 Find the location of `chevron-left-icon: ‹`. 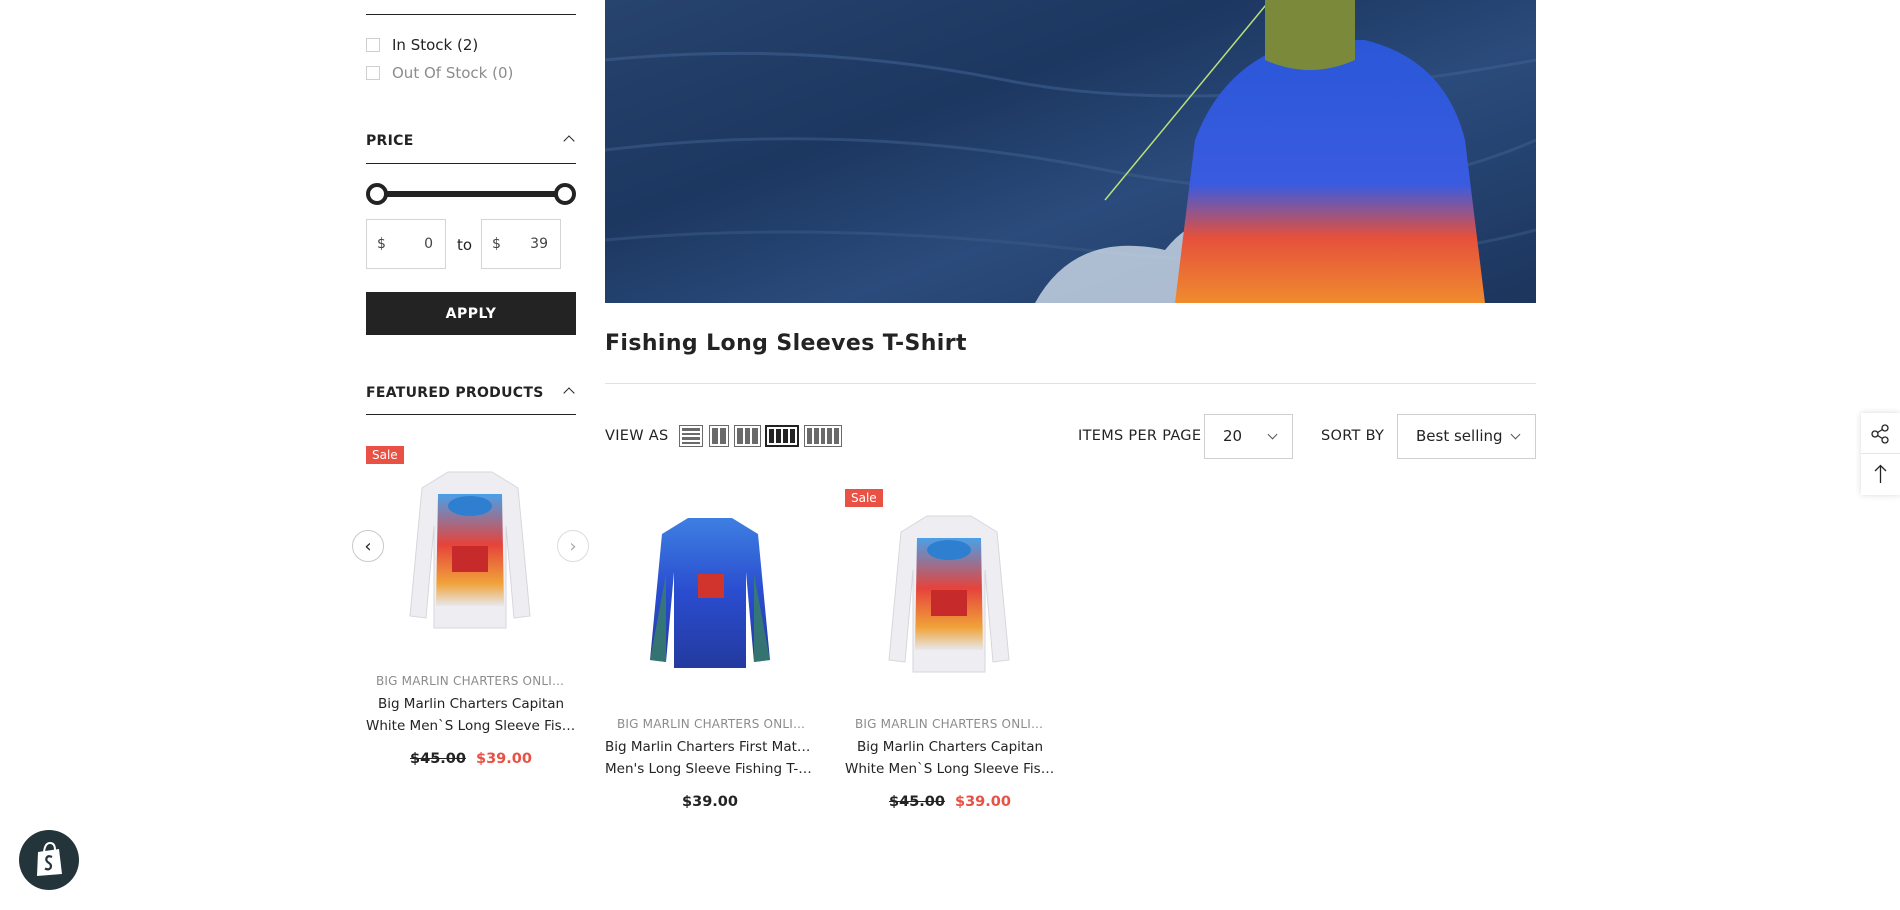

chevron-left-icon: ‹ is located at coordinates (368, 546).